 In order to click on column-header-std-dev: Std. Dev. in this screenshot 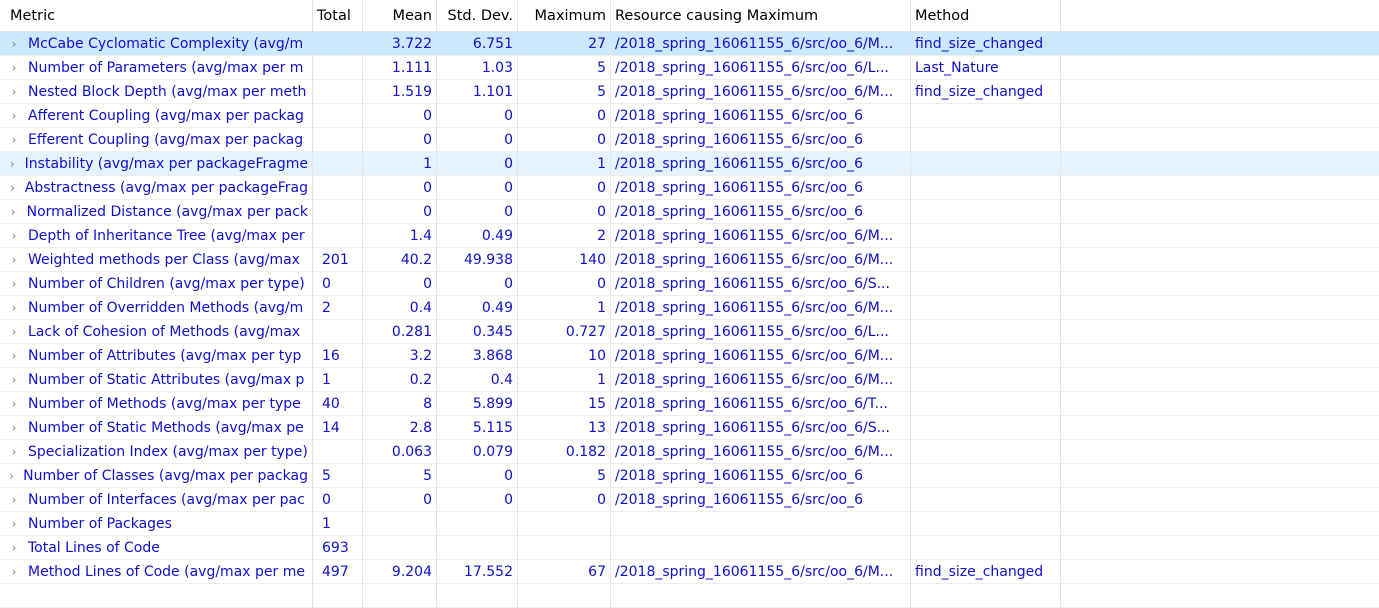, I will do `click(477, 15)`.